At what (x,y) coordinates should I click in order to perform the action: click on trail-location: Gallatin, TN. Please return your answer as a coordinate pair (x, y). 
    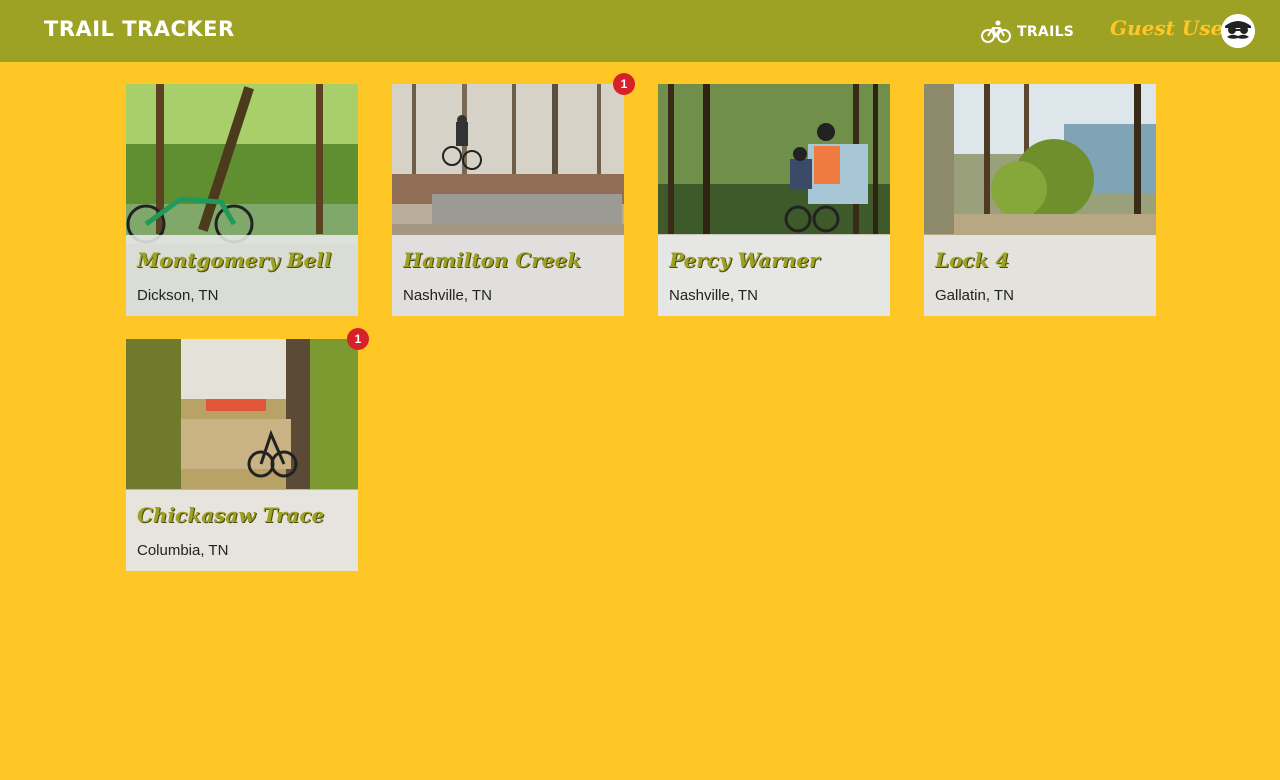
    Looking at the image, I should click on (974, 295).